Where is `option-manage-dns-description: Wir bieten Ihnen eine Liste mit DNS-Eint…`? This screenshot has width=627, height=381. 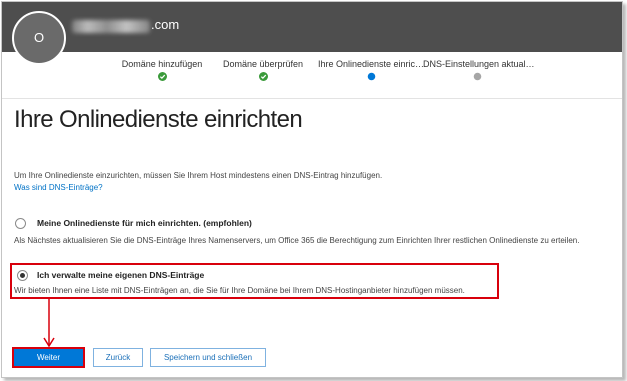 option-manage-dns-description: Wir bieten Ihnen eine Liste mit DNS-Eint… is located at coordinates (239, 290).